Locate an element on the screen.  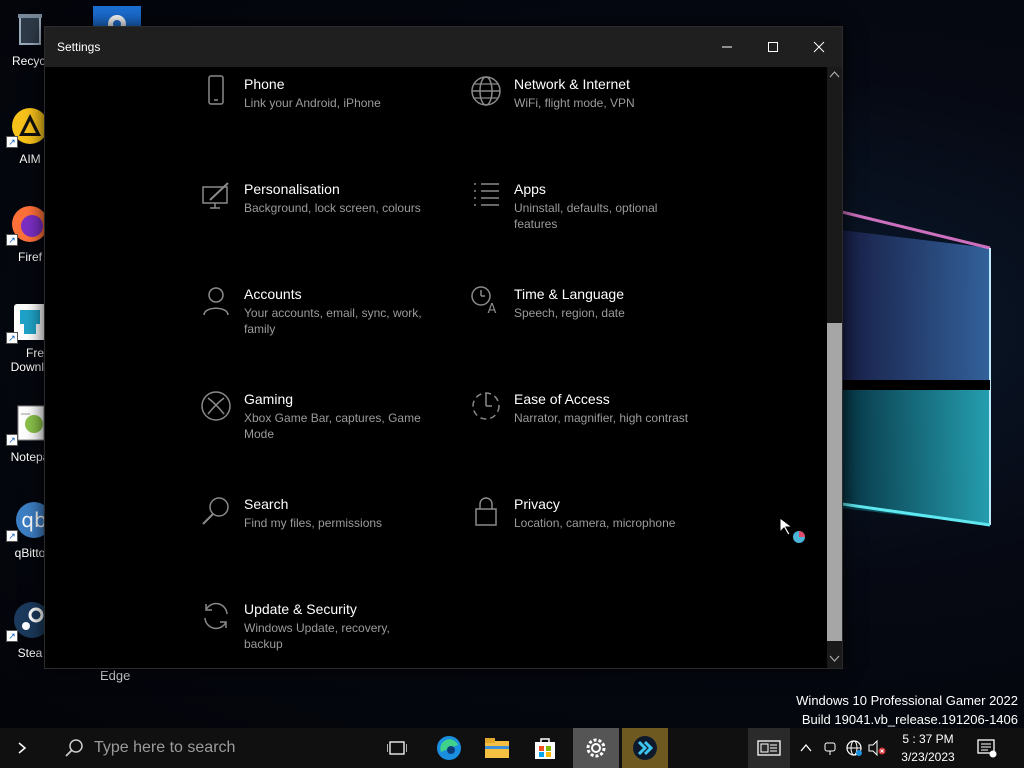
tile-name: Apps is located at coordinates (530, 189).